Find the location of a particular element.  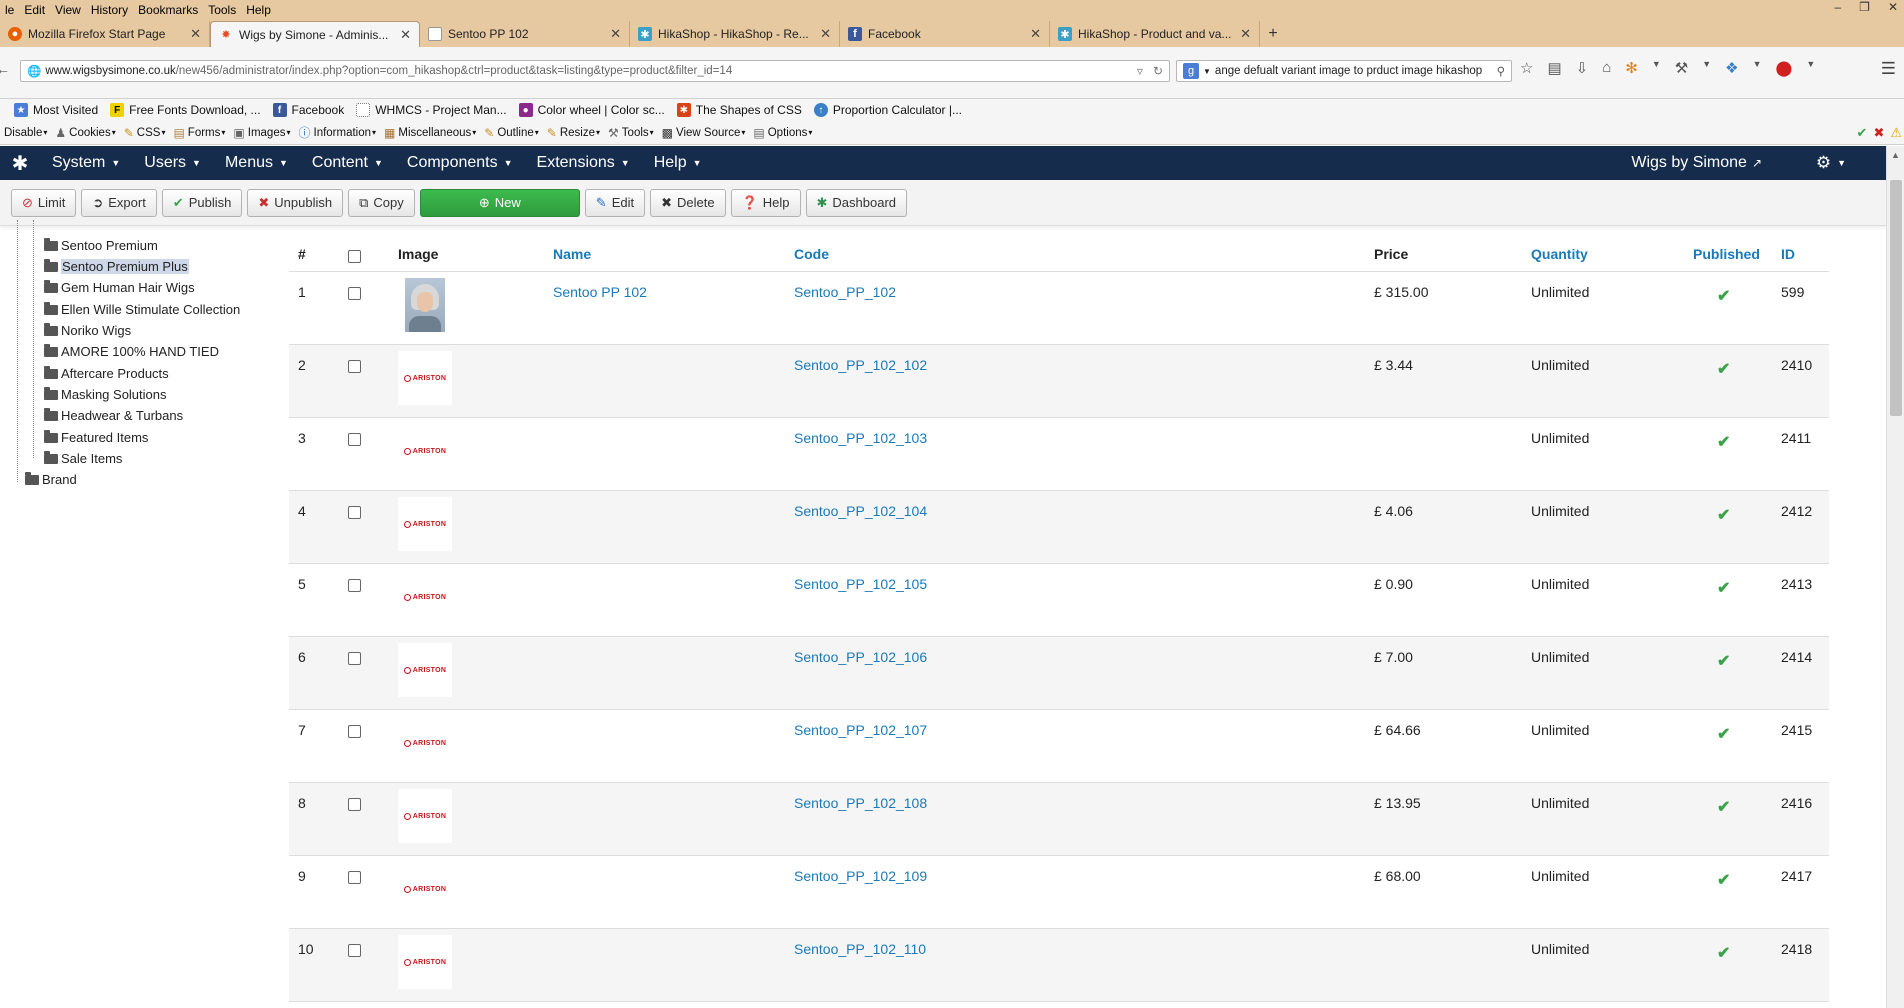

back-icon: ← is located at coordinates (5, 69).